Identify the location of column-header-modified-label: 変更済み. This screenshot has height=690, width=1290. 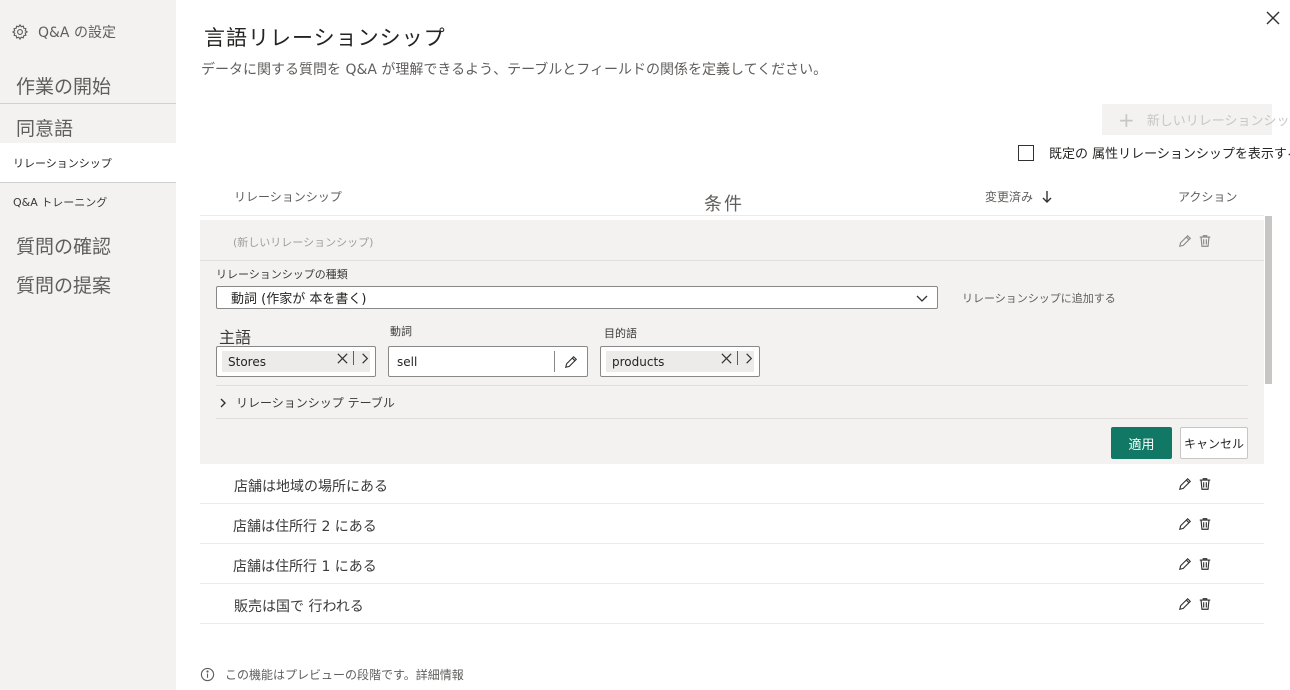
(1009, 197).